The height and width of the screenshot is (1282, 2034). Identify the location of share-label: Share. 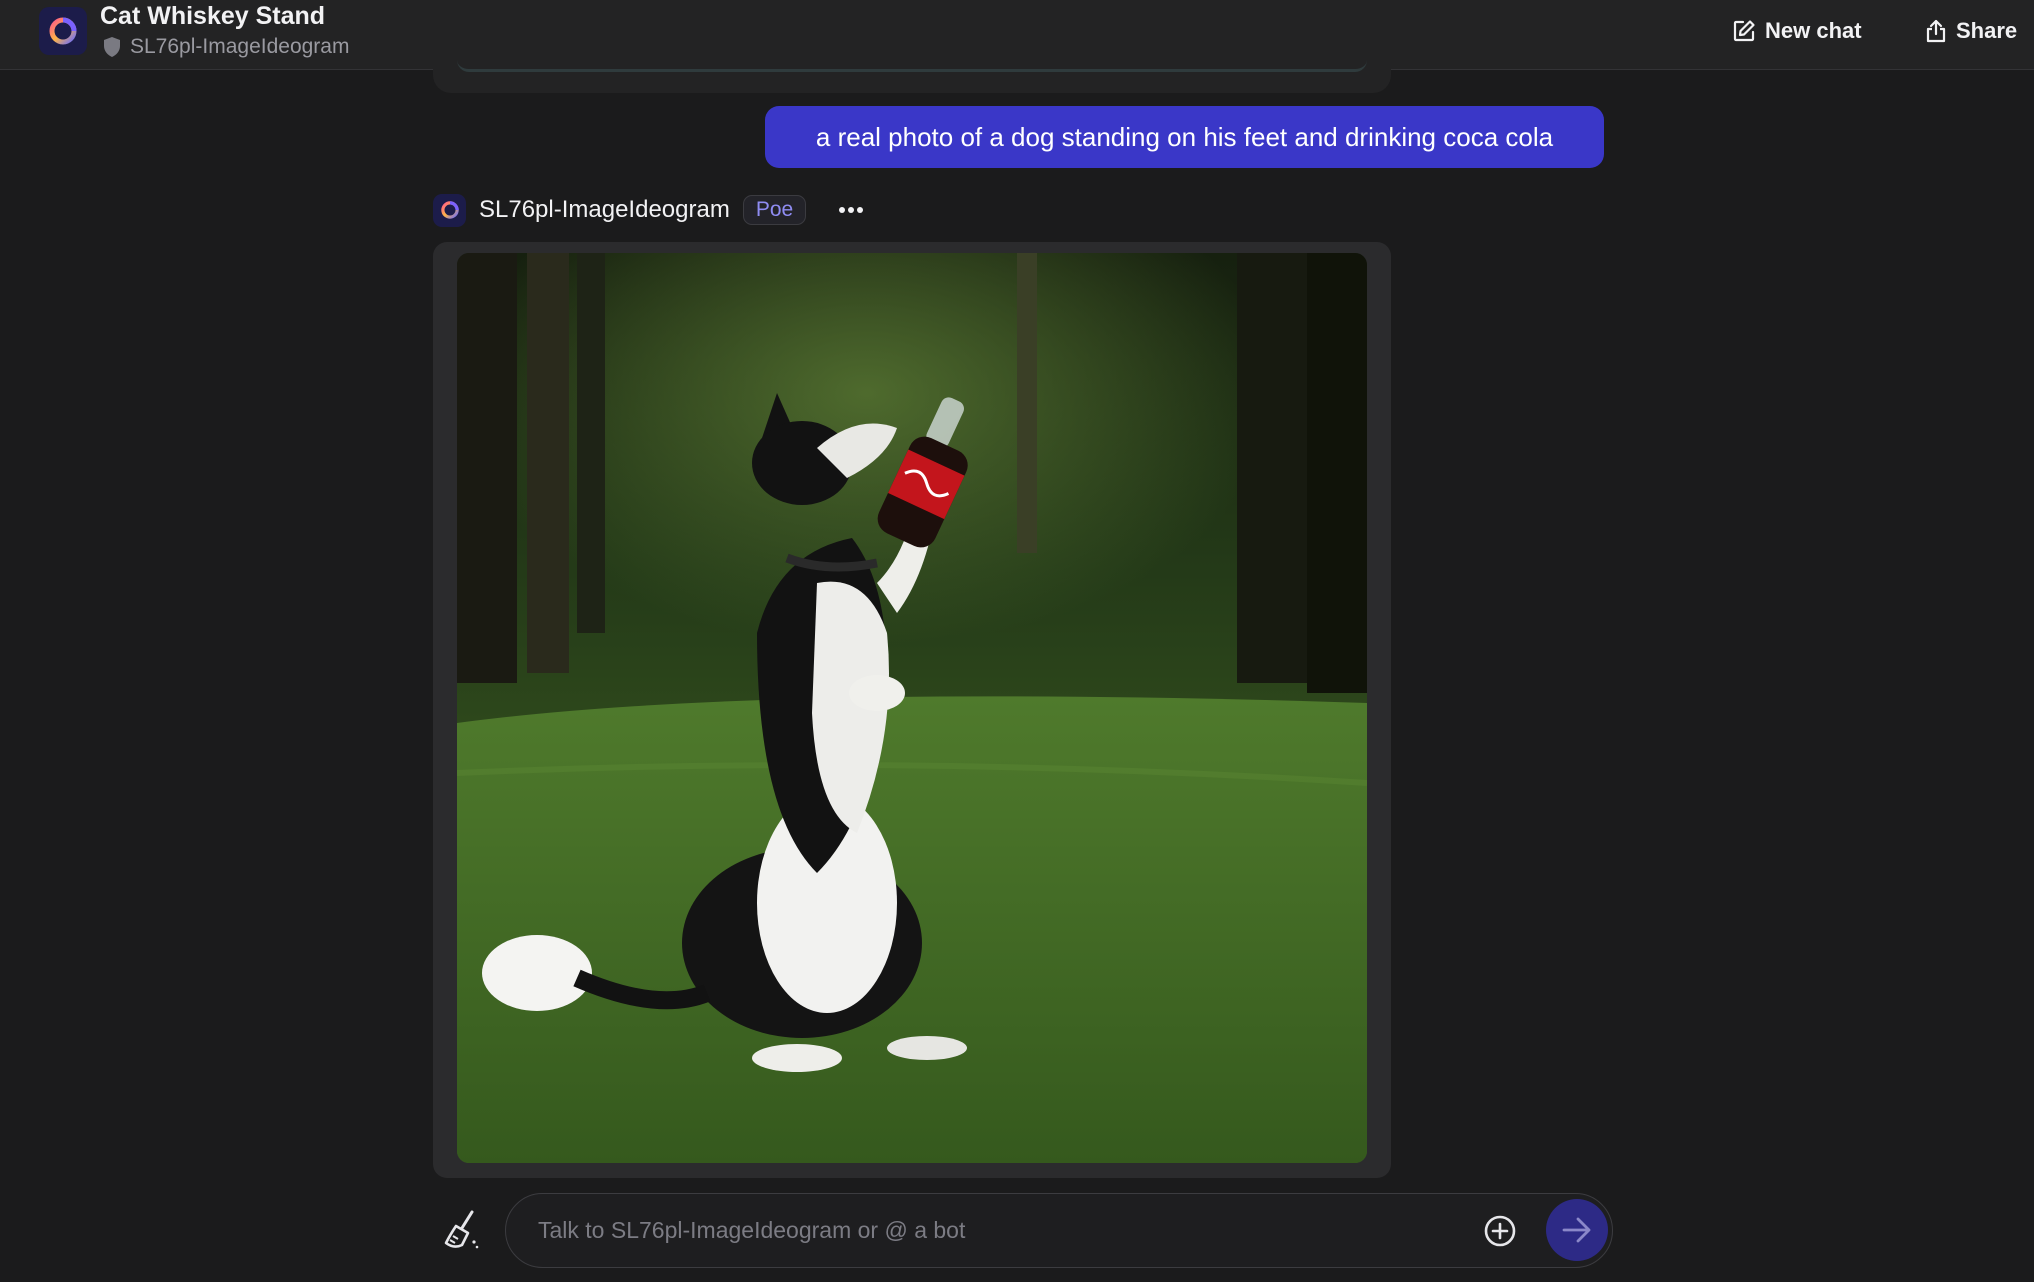
(1987, 30).